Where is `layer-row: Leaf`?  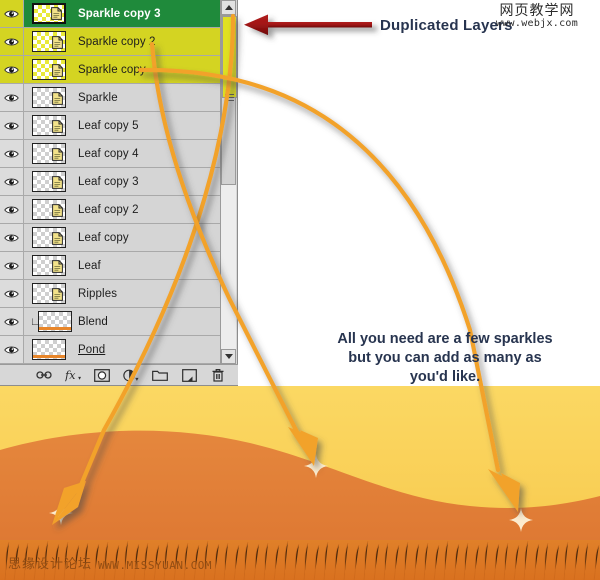 layer-row: Leaf is located at coordinates (110, 266).